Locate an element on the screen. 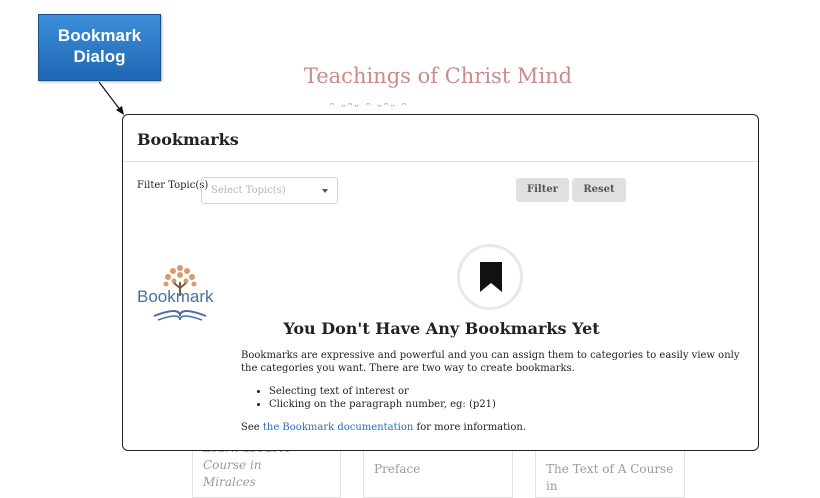 Image resolution: width=820 pixels, height=498 pixels. filter-button: Filter is located at coordinates (542, 190).